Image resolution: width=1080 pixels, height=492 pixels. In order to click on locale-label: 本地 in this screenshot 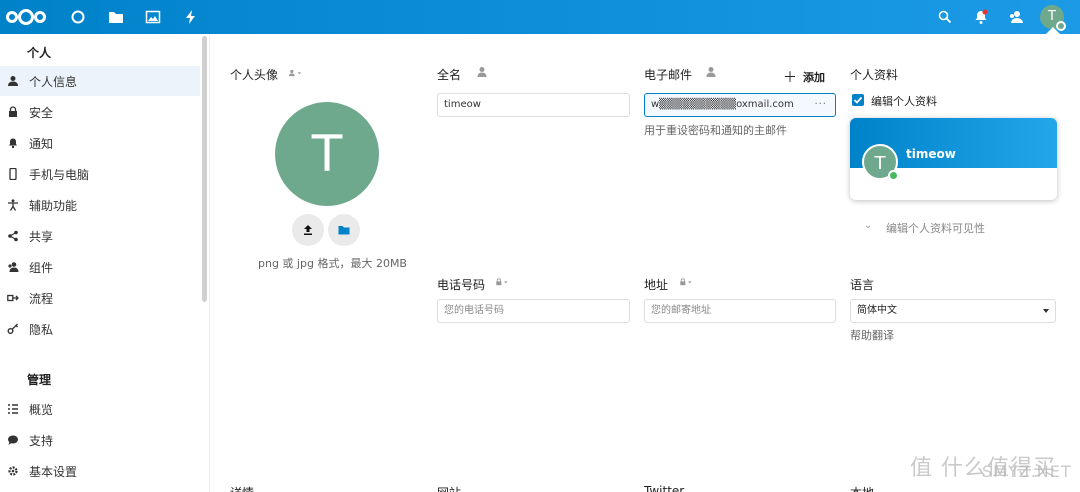, I will do `click(862, 488)`.